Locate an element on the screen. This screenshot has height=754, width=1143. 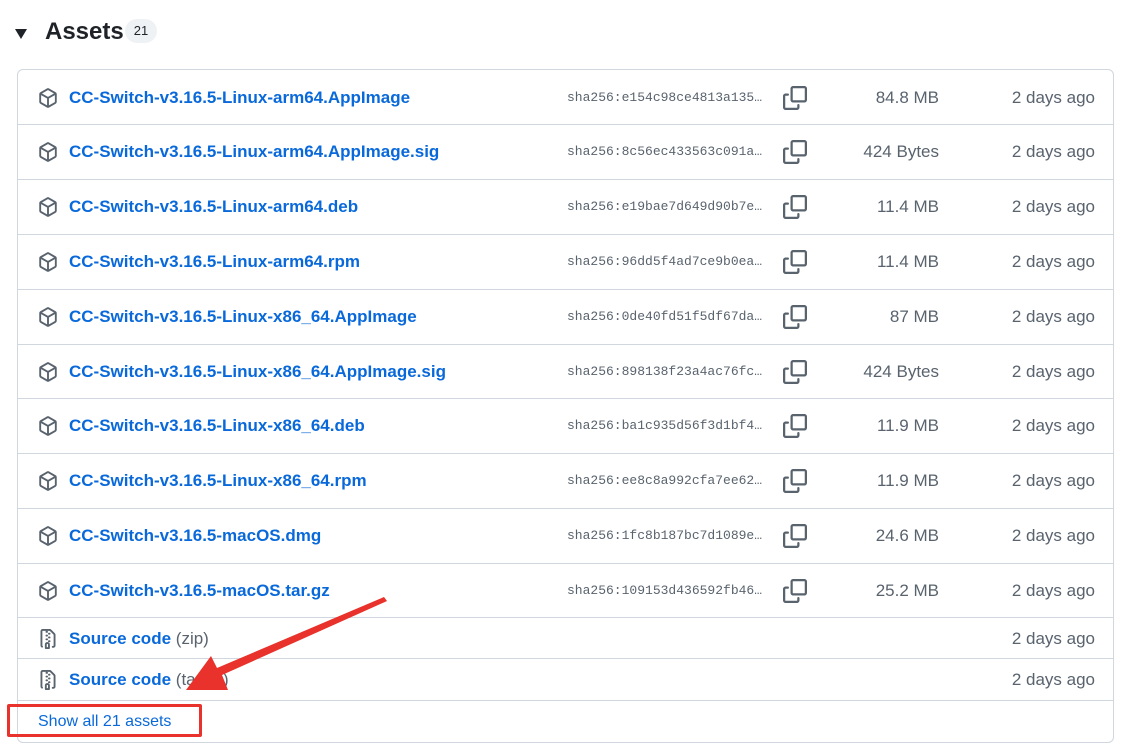
source-code-row: Source code (tar.gz) 2 days ago is located at coordinates (565, 680).